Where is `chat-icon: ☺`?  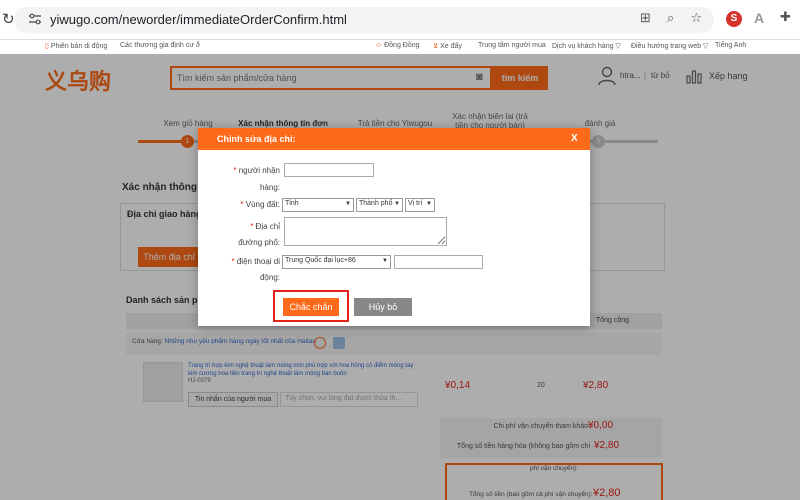
chat-icon: ☺ is located at coordinates (379, 45).